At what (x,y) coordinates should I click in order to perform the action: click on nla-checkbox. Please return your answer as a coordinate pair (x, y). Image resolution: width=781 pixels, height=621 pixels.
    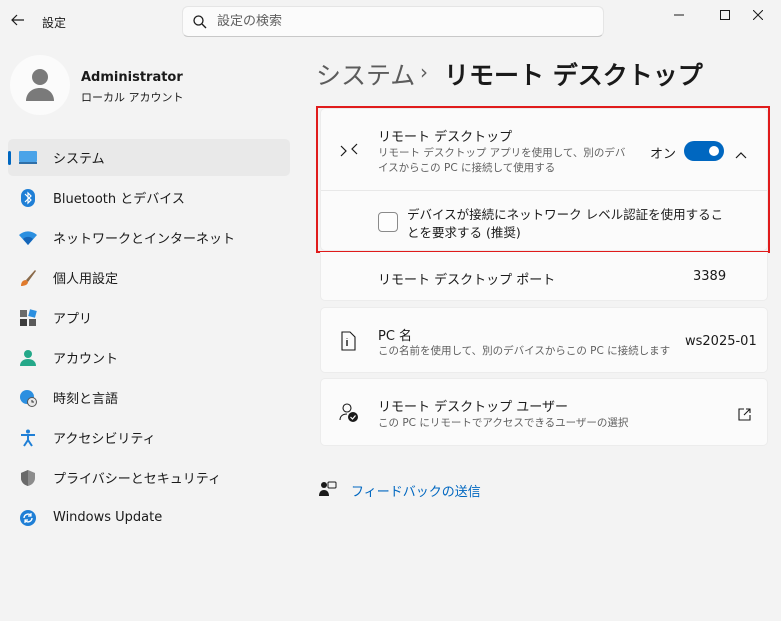
    Looking at the image, I should click on (388, 222).